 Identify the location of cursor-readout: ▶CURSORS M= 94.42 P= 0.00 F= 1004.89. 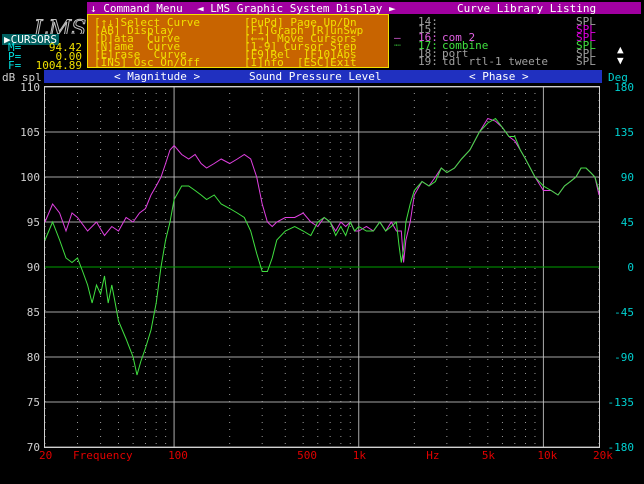
(43, 52).